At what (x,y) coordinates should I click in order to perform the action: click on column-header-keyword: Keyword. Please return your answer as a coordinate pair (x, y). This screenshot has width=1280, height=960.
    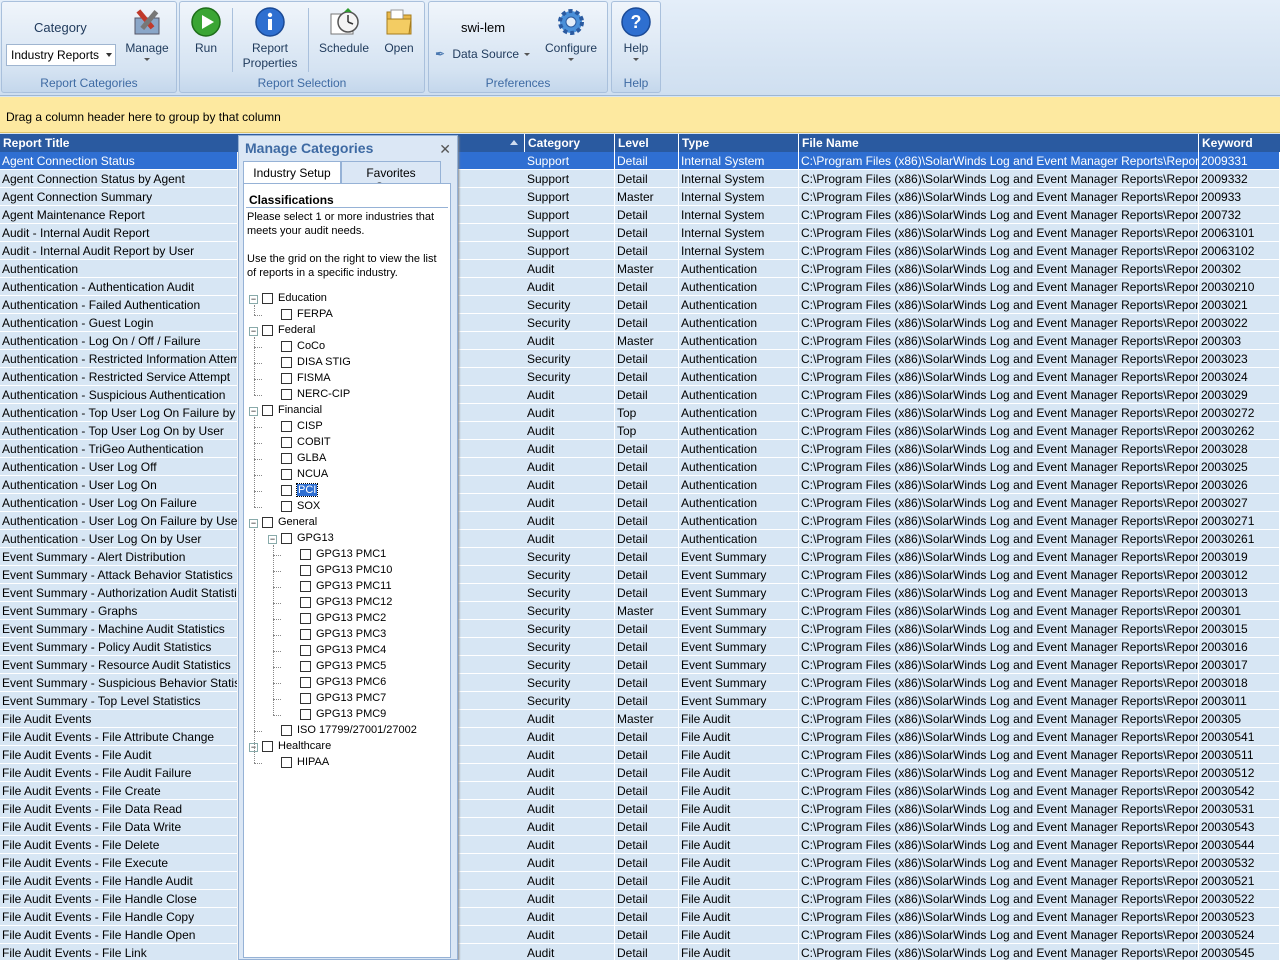
    Looking at the image, I should click on (1239, 143).